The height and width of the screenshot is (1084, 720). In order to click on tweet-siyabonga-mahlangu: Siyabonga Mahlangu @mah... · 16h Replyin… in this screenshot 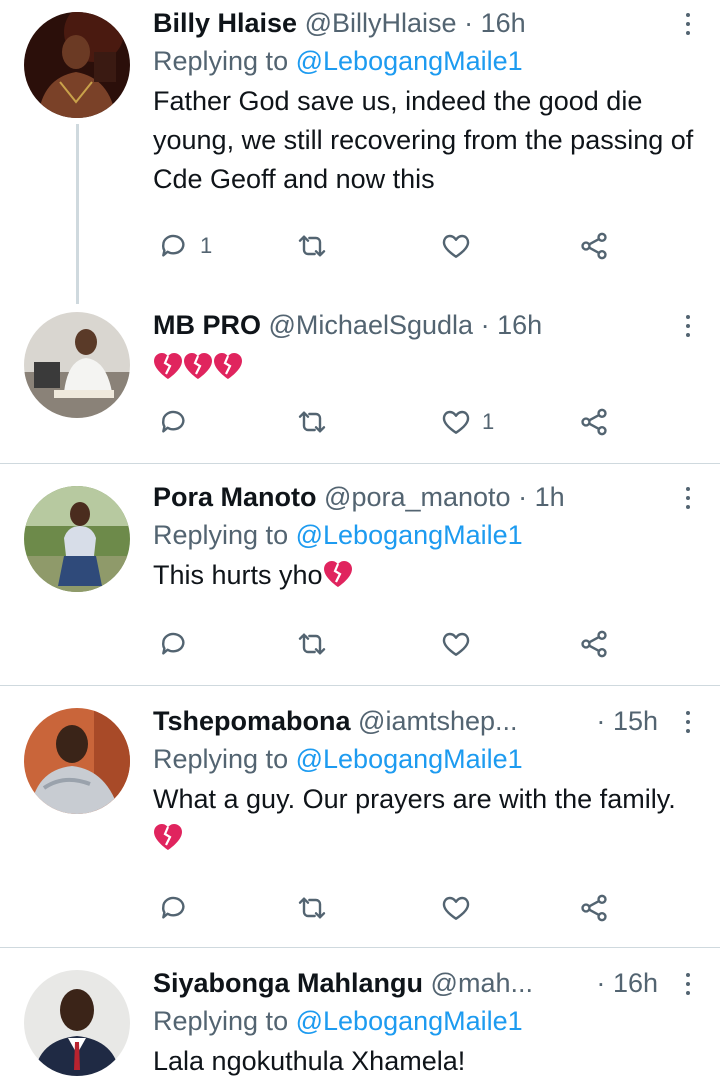, I will do `click(360, 1016)`.